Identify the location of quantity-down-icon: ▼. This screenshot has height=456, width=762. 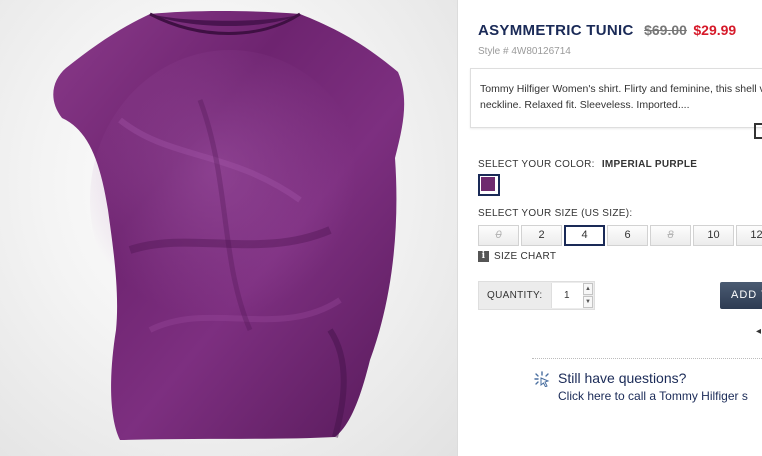
(588, 302).